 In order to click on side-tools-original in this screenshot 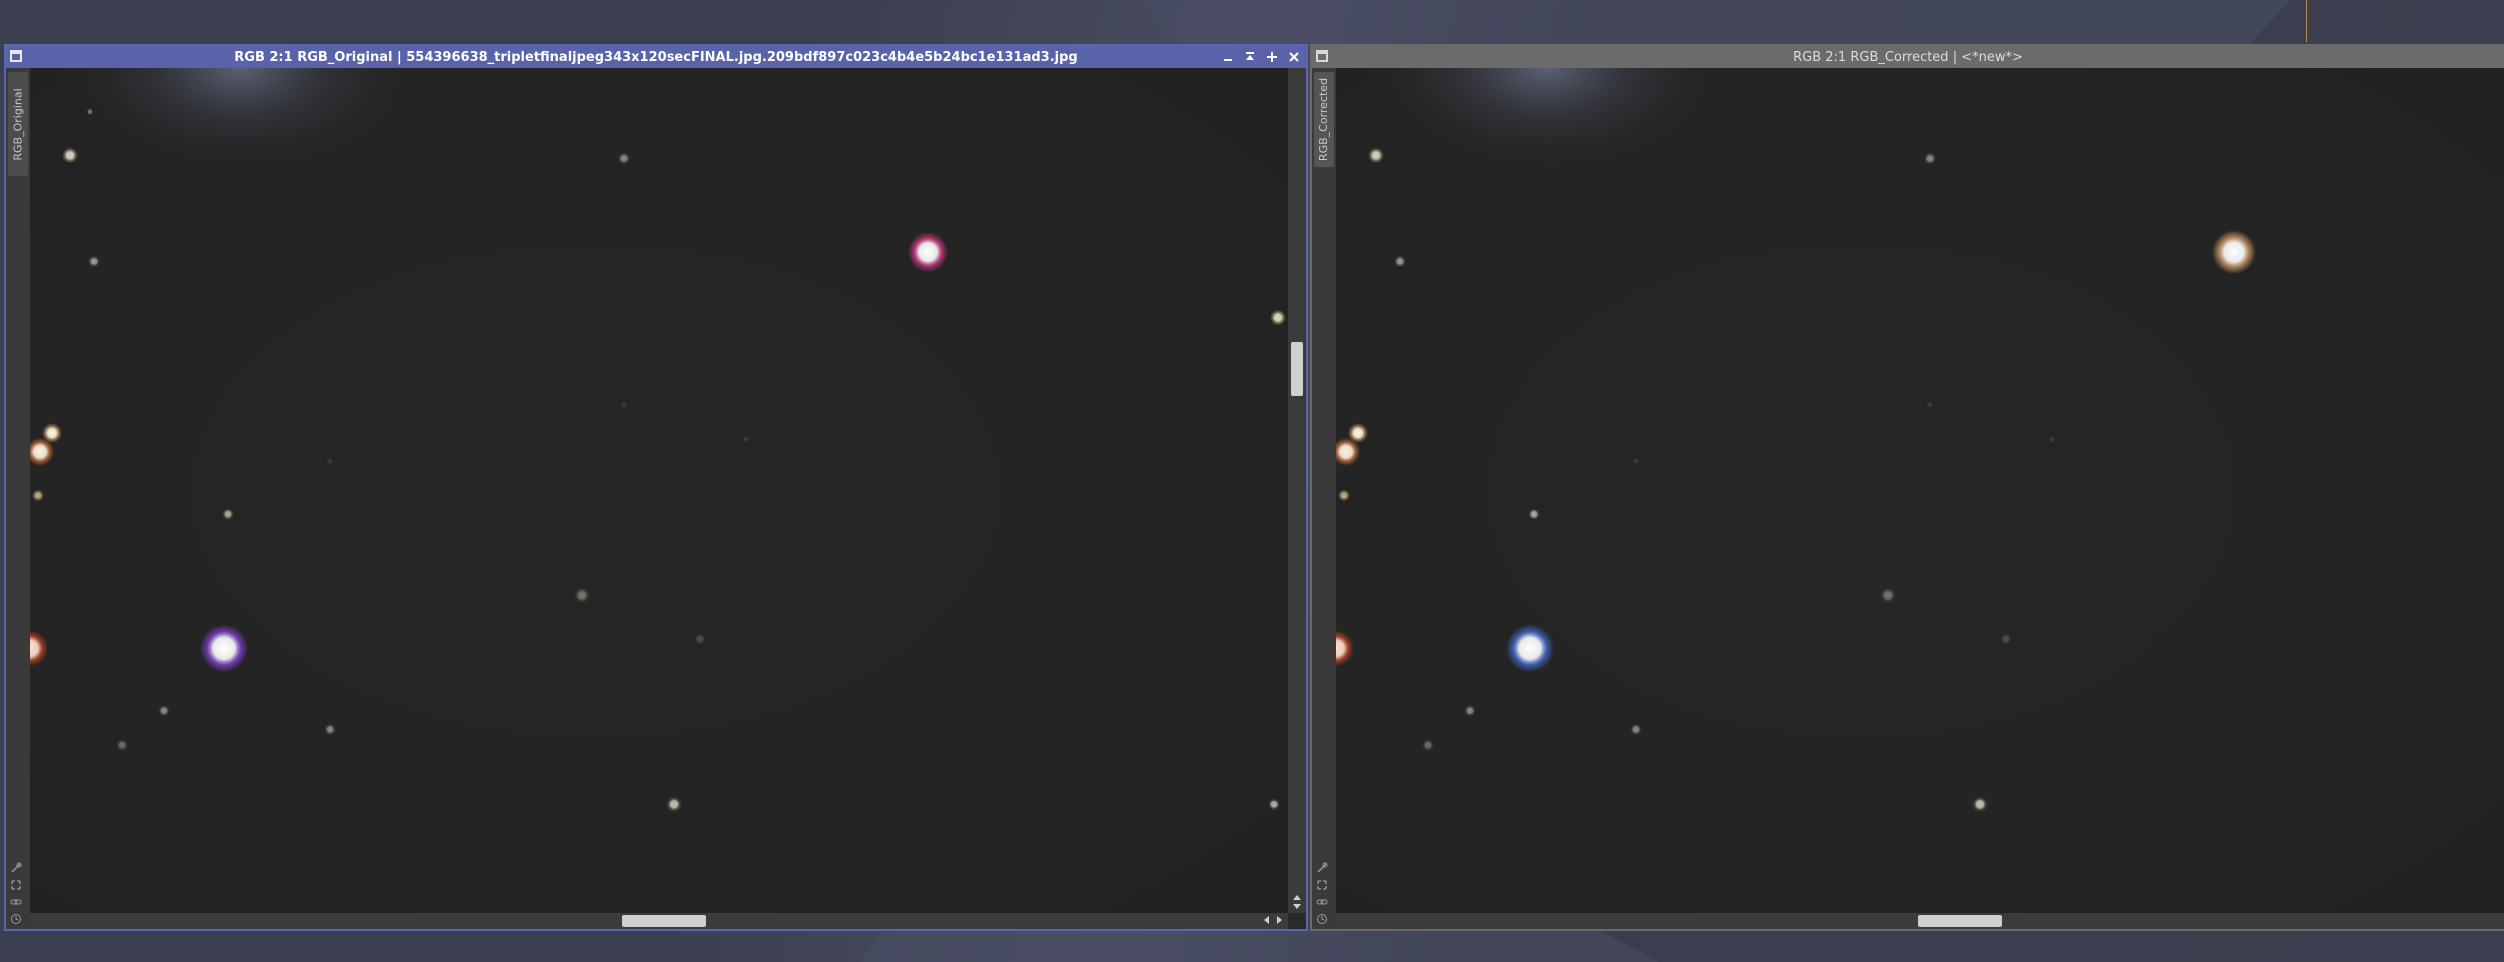, I will do `click(16, 893)`.